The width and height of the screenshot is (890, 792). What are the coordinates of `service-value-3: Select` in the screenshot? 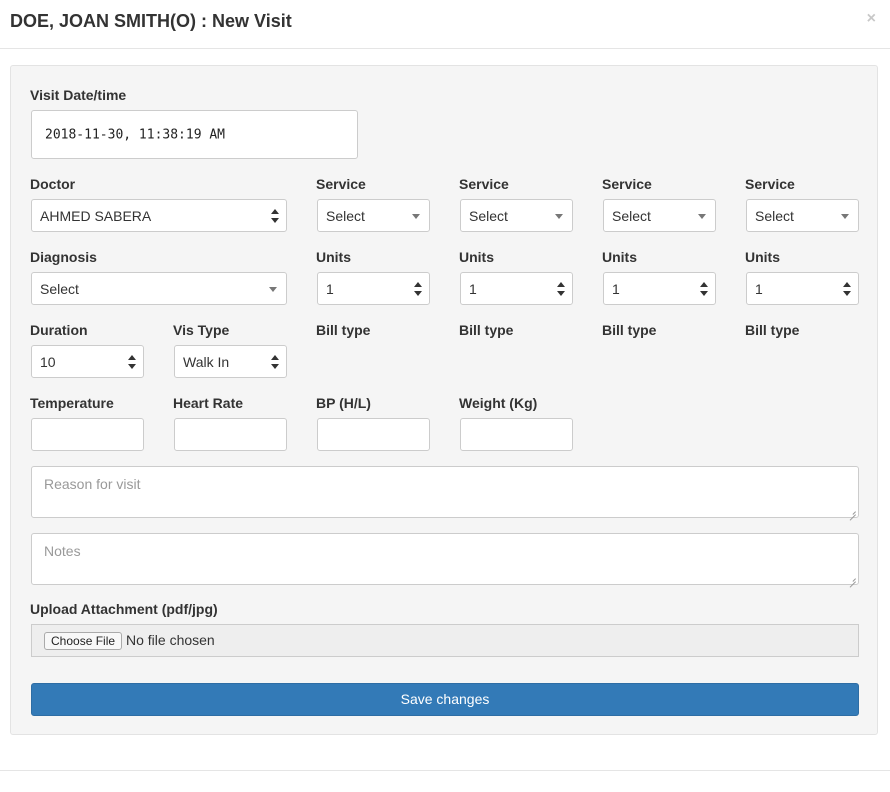 It's located at (631, 215).